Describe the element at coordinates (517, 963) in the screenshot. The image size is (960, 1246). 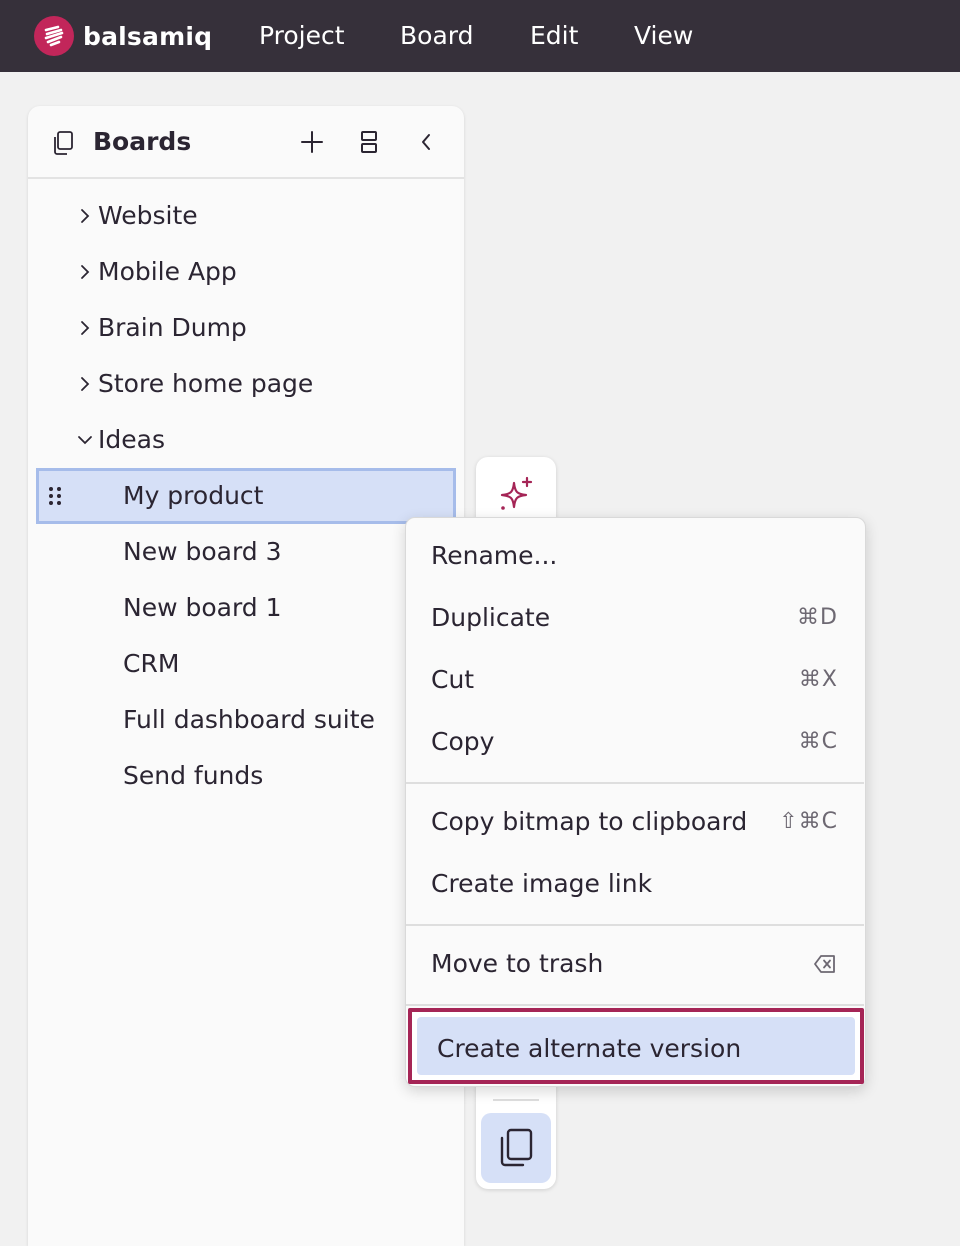
I see `menu-item-label: Move to trash` at that location.